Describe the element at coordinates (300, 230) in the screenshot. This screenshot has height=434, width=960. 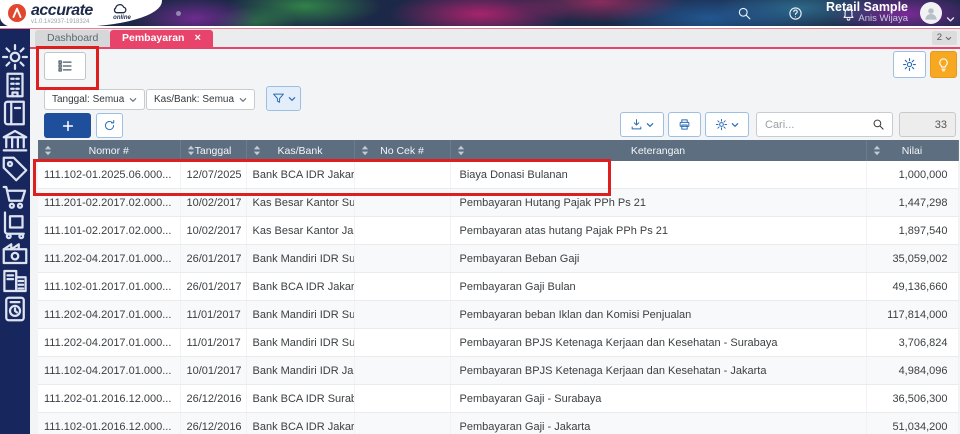
I see `cell-kas-bank: Kas Besar Kantor Jakarta` at that location.